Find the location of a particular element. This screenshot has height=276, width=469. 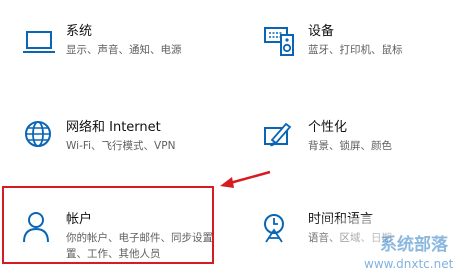

tile-description: 你的帐户、电子邮件、同步设置 置、工作、其他人员 is located at coordinates (139, 246).